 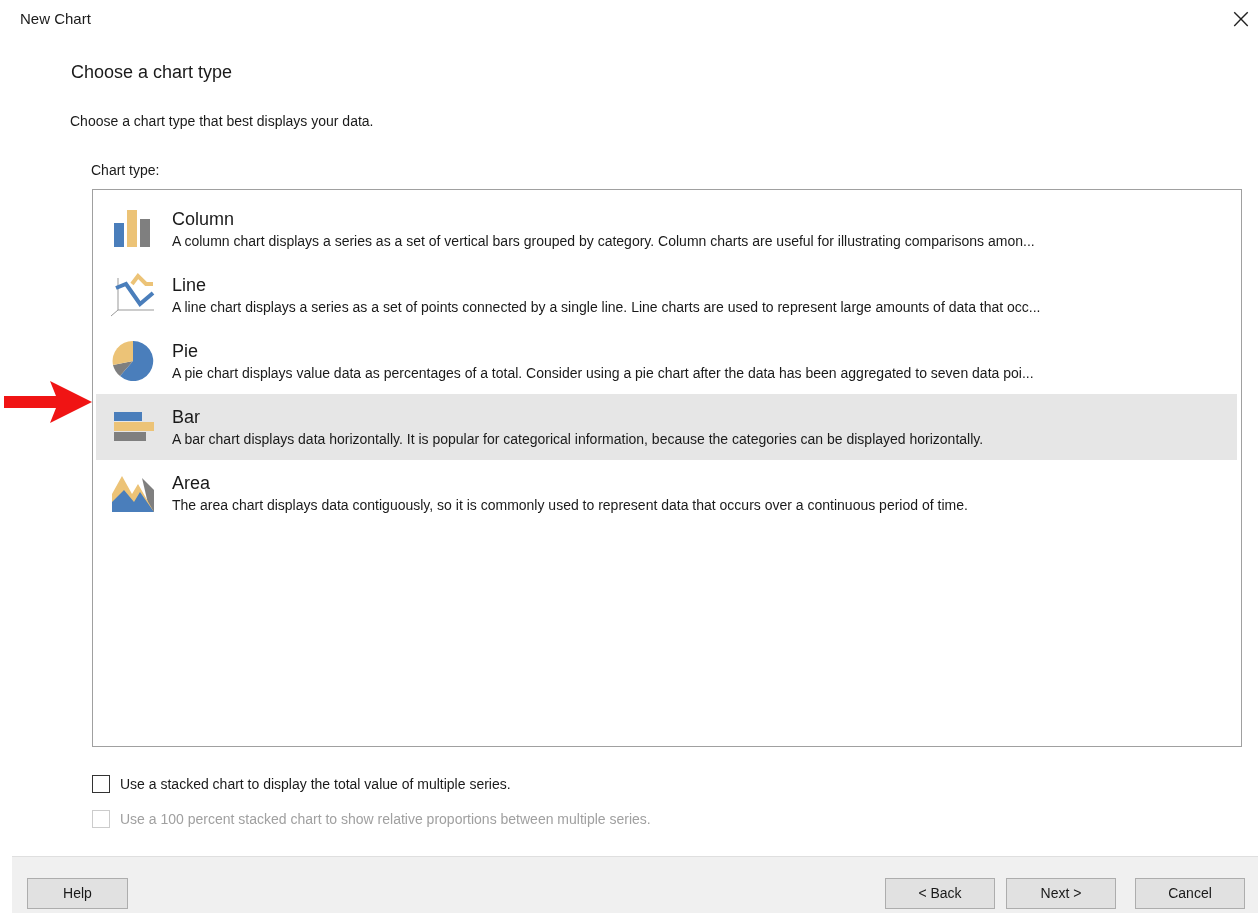 I want to click on chart-type-title: Area, so click(x=192, y=483).